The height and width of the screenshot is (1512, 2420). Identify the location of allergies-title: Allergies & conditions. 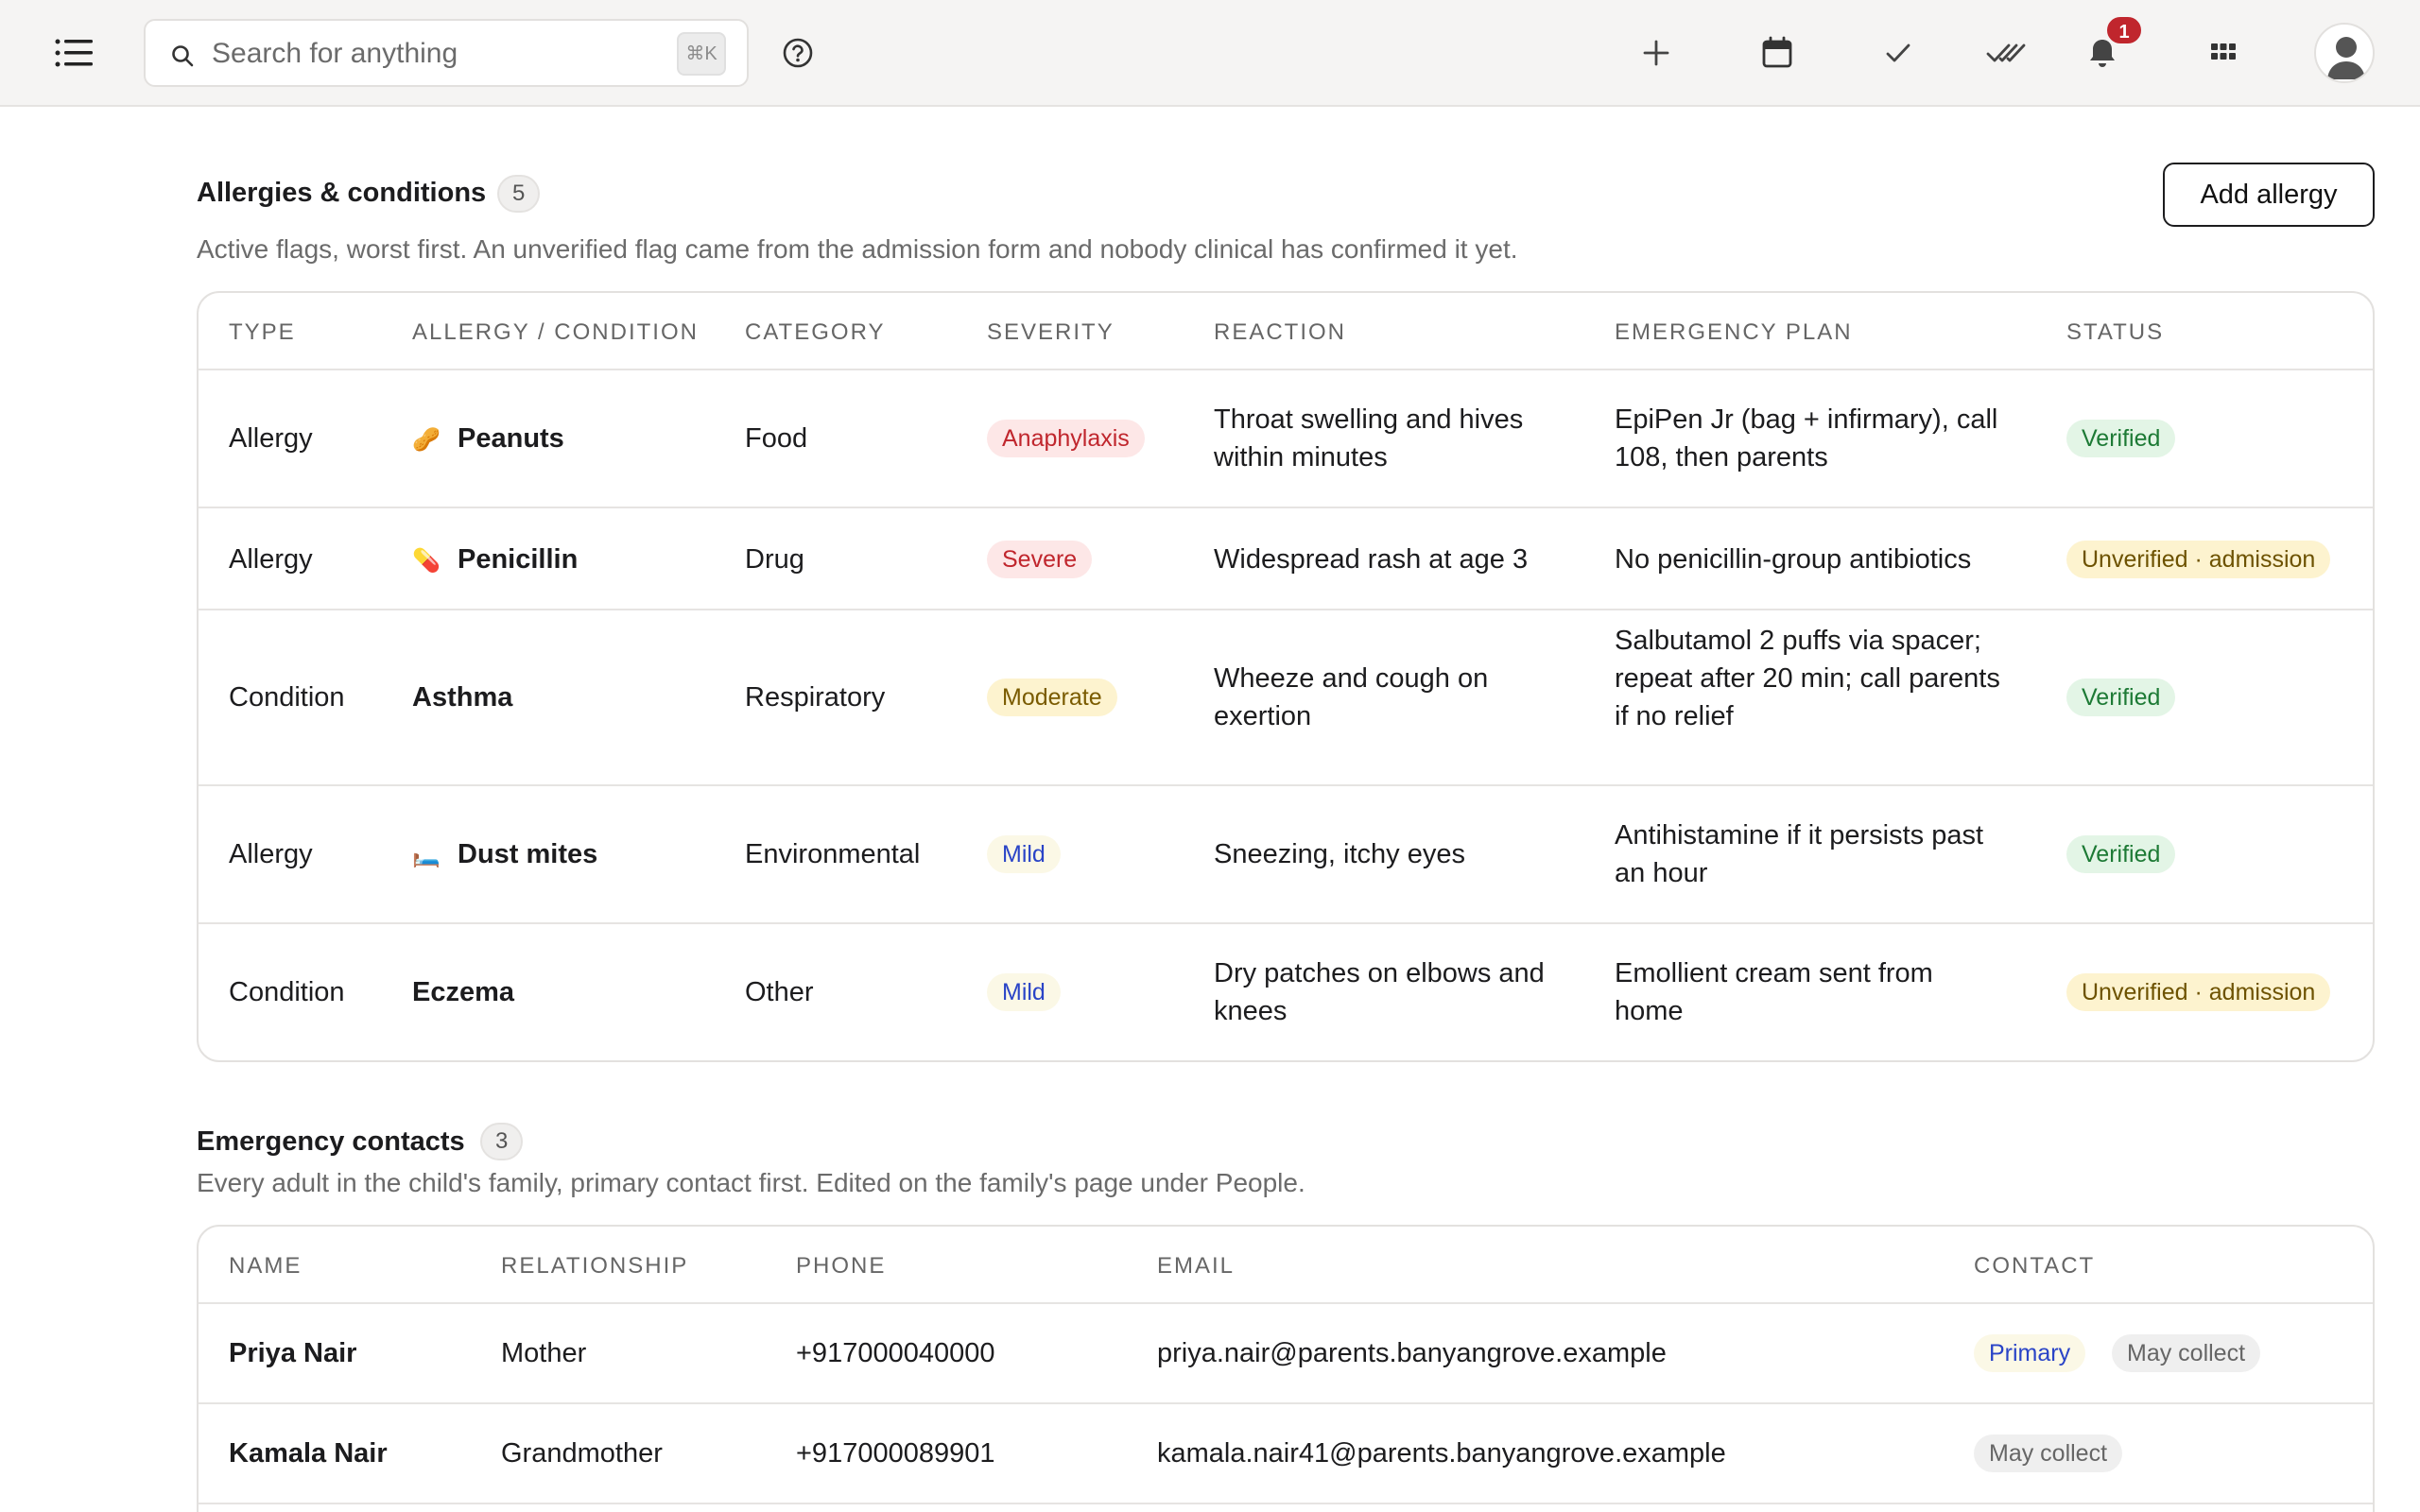
(342, 193).